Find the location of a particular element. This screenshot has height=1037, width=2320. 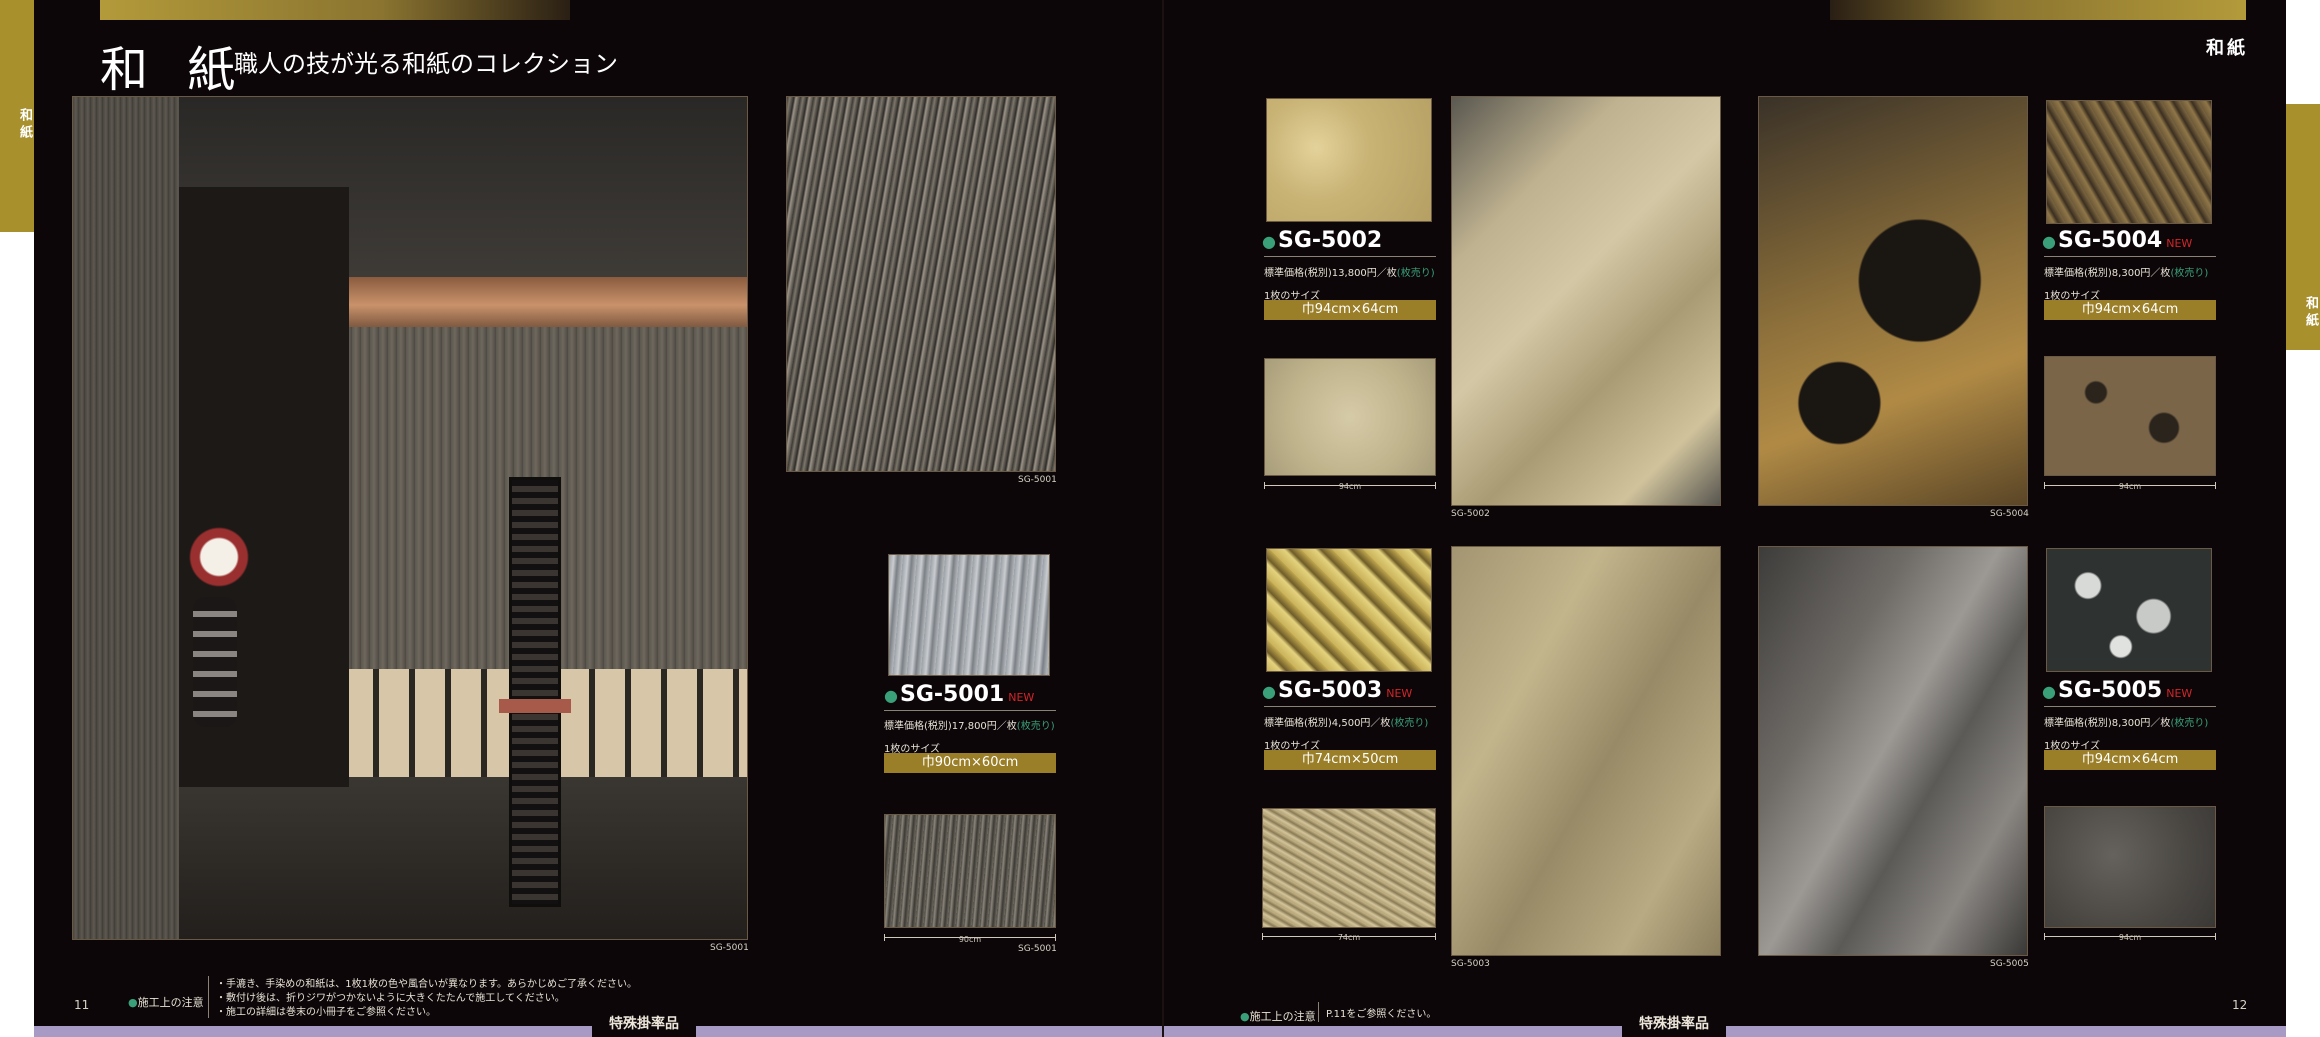

page-number-right: 12 is located at coordinates (2240, 1005).